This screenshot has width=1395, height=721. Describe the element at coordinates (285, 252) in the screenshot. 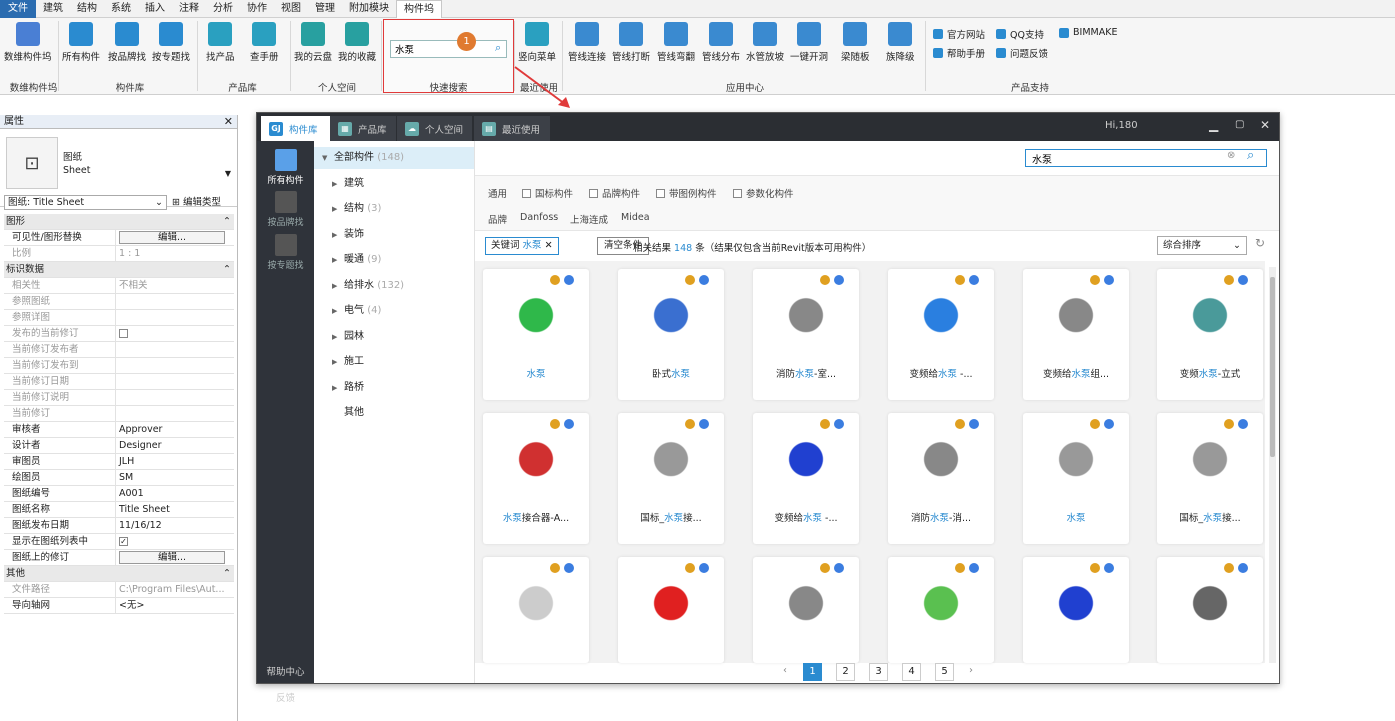

I see `sidebar-item-topic: 按专题找` at that location.